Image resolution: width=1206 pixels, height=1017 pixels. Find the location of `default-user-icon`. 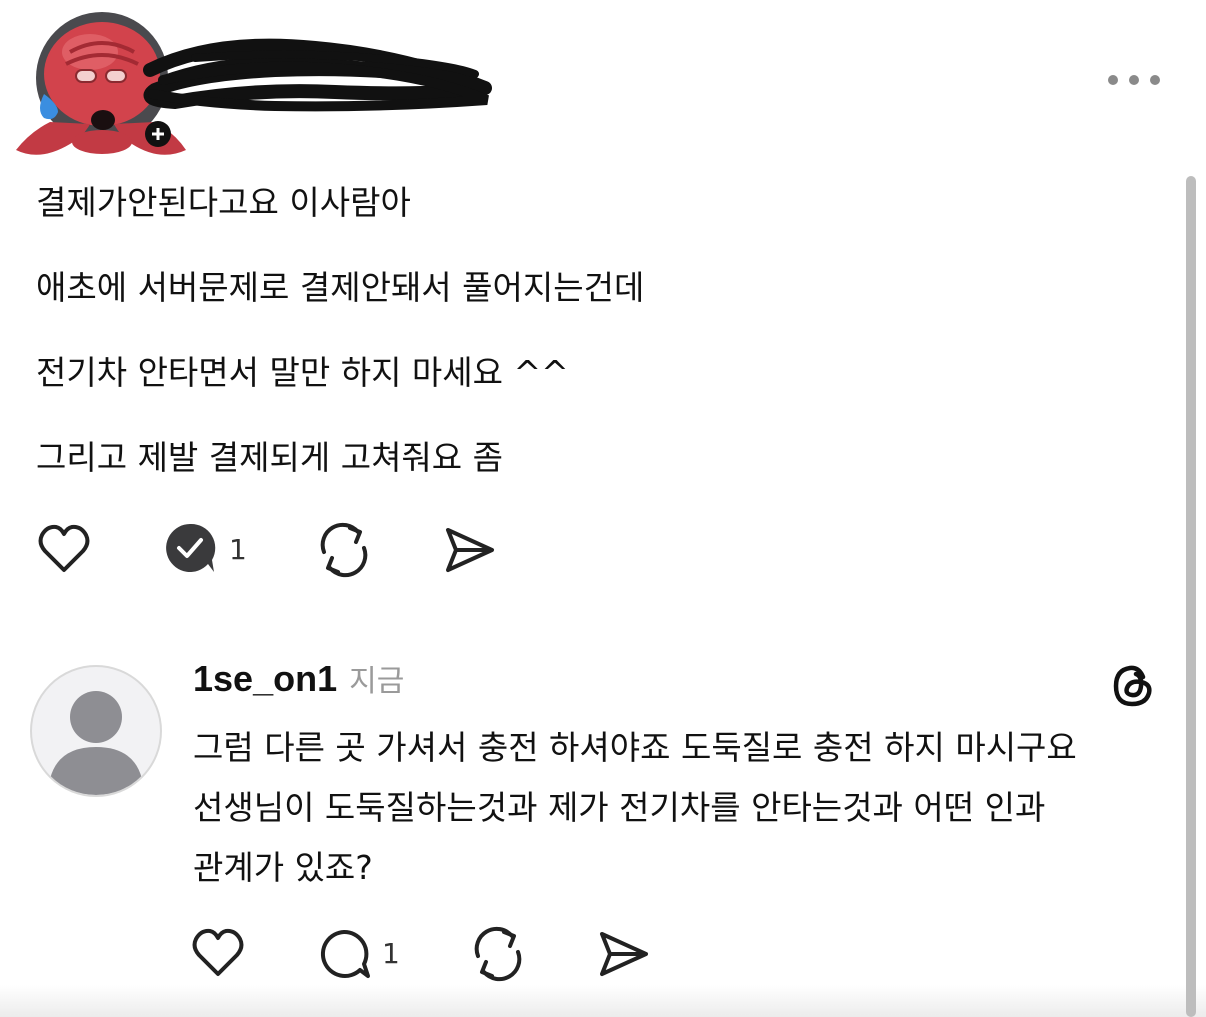

default-user-icon is located at coordinates (96, 743).